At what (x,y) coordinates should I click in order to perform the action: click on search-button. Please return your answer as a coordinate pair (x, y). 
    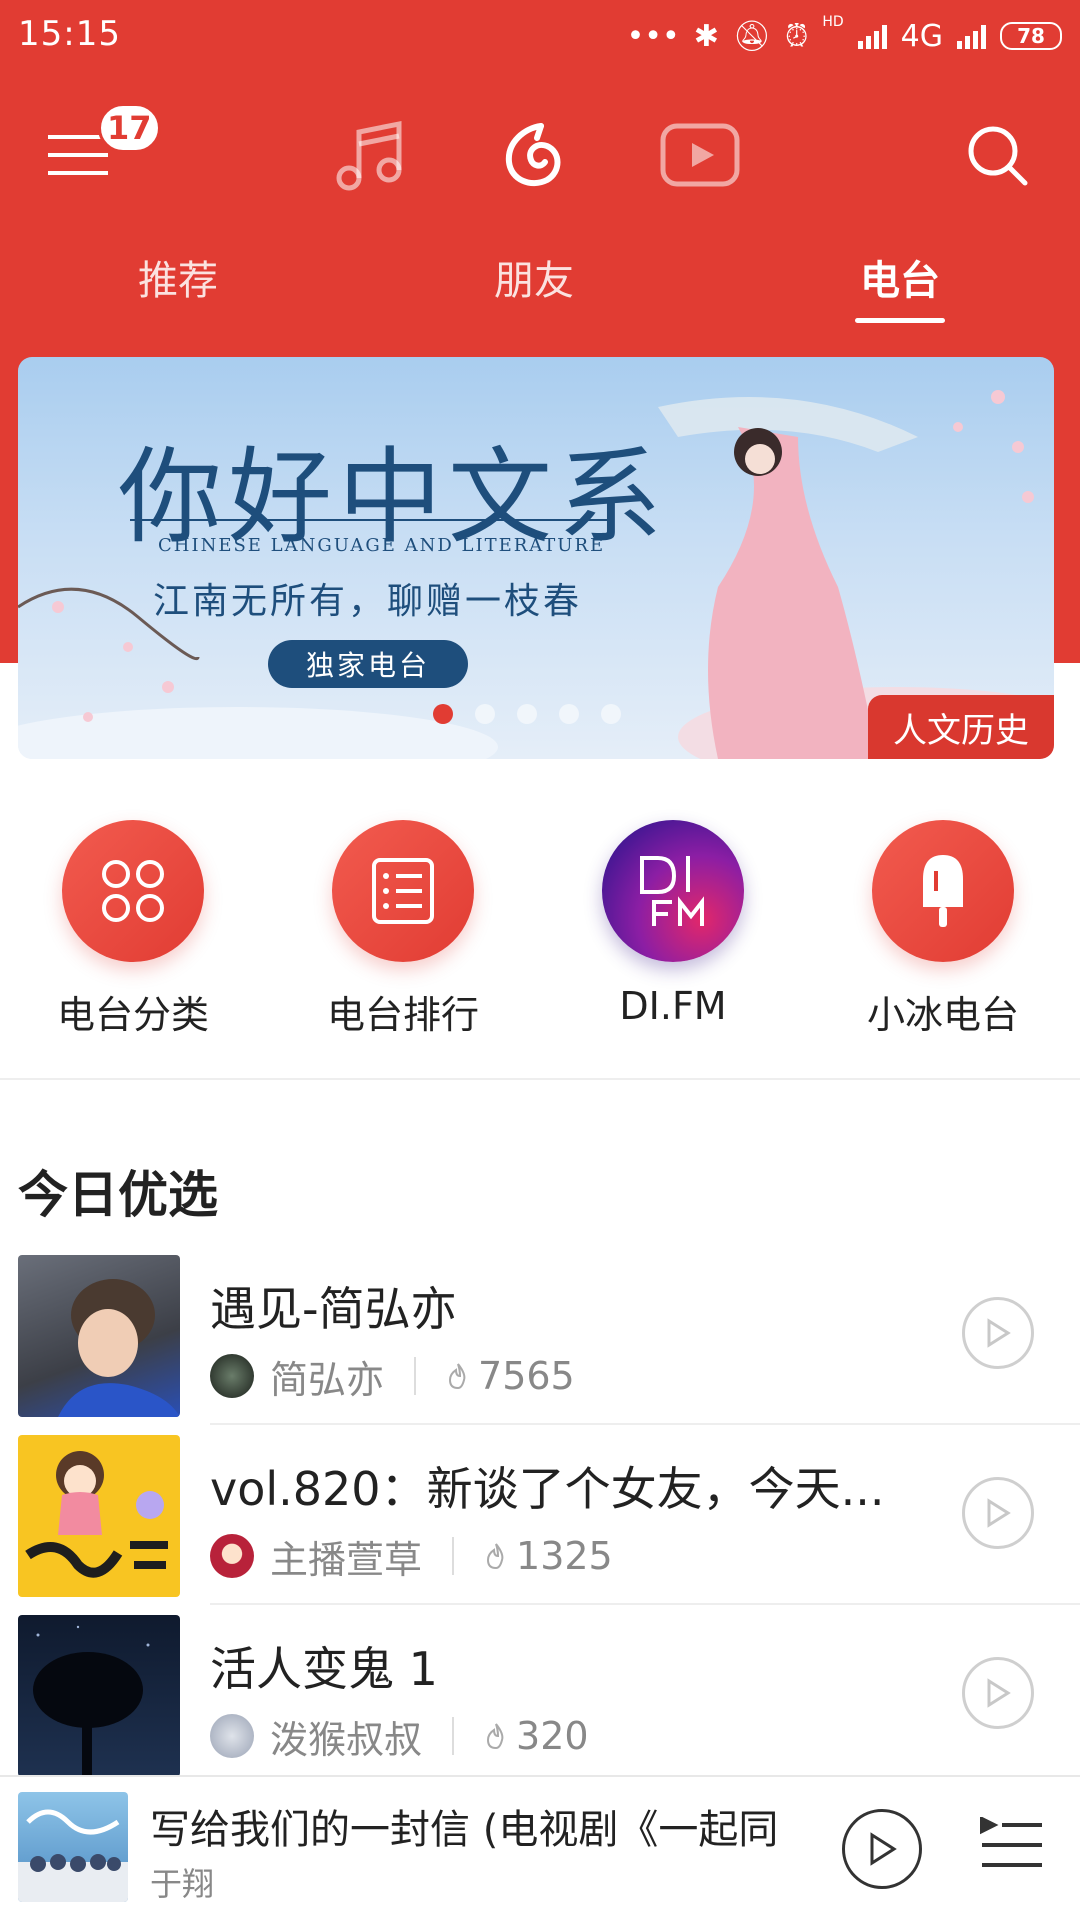
    Looking at the image, I should click on (997, 155).